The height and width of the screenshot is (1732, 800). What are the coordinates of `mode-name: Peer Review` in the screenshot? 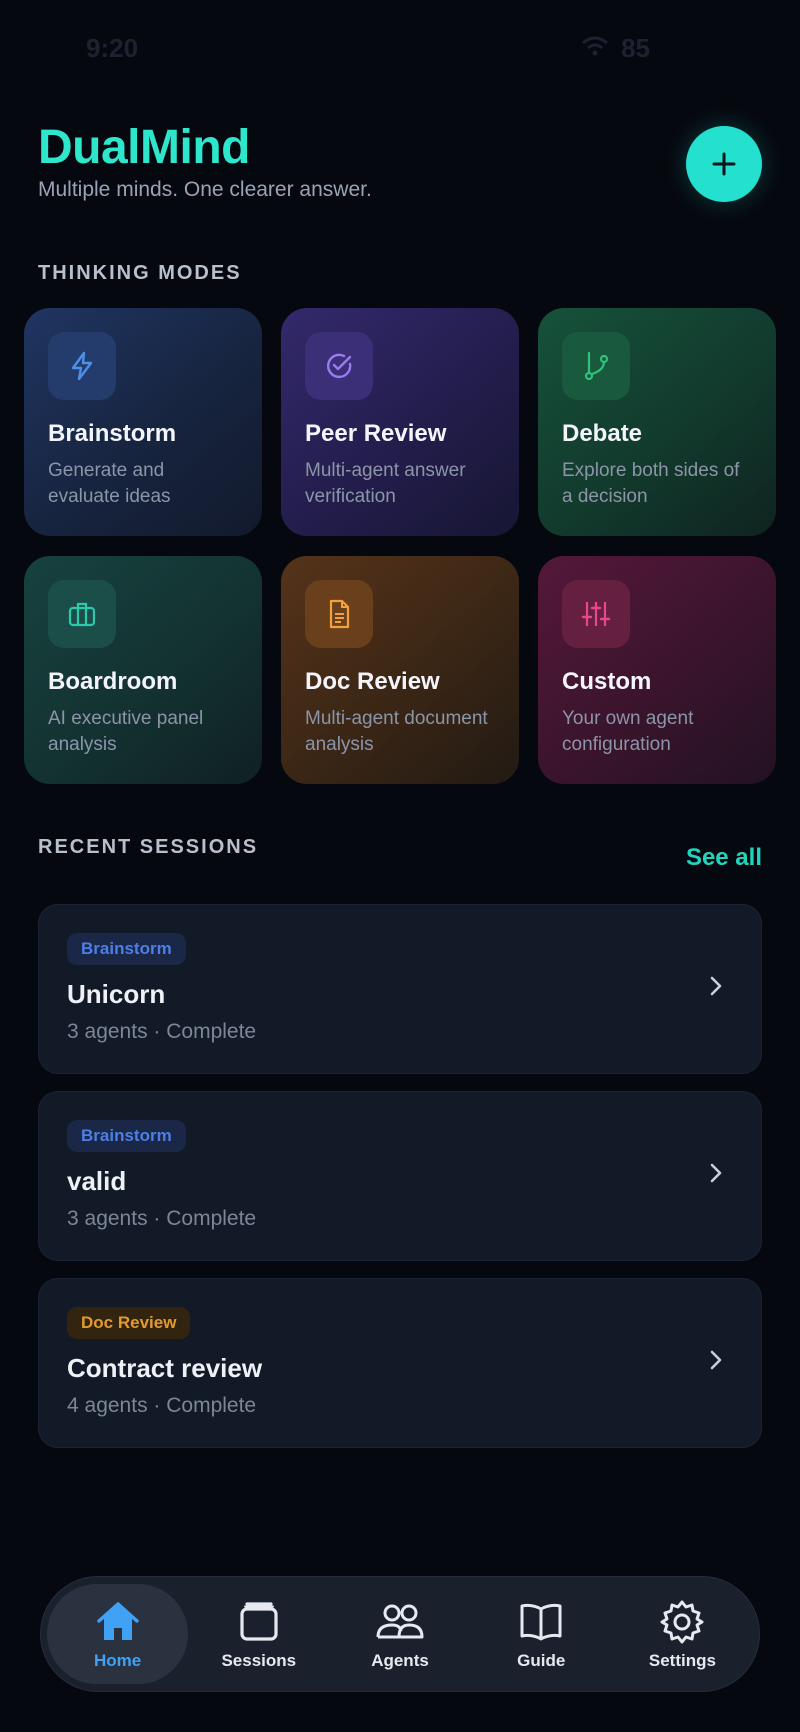 It's located at (376, 433).